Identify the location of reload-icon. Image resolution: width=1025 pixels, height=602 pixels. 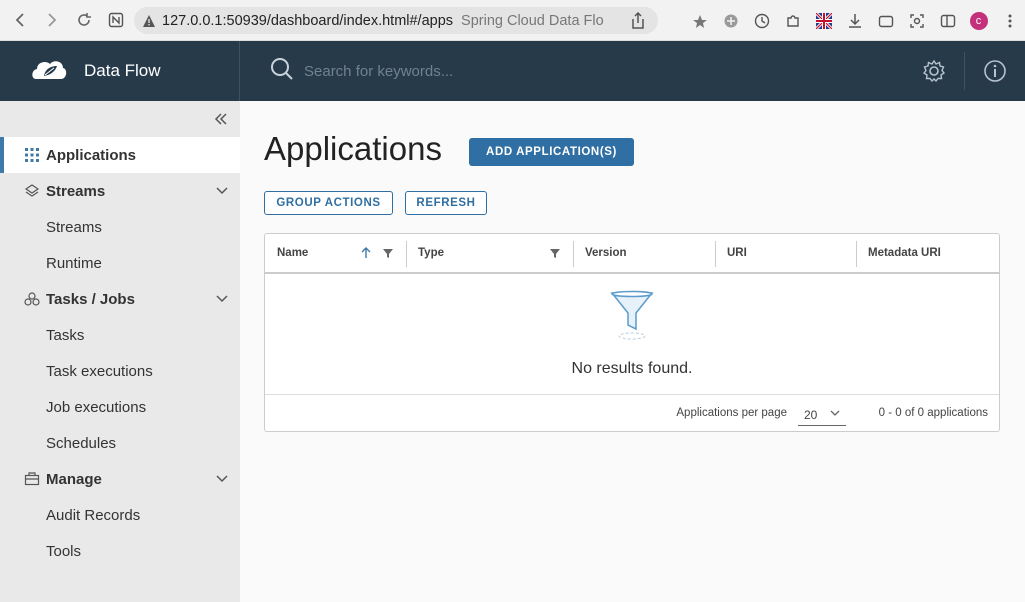
(84, 20).